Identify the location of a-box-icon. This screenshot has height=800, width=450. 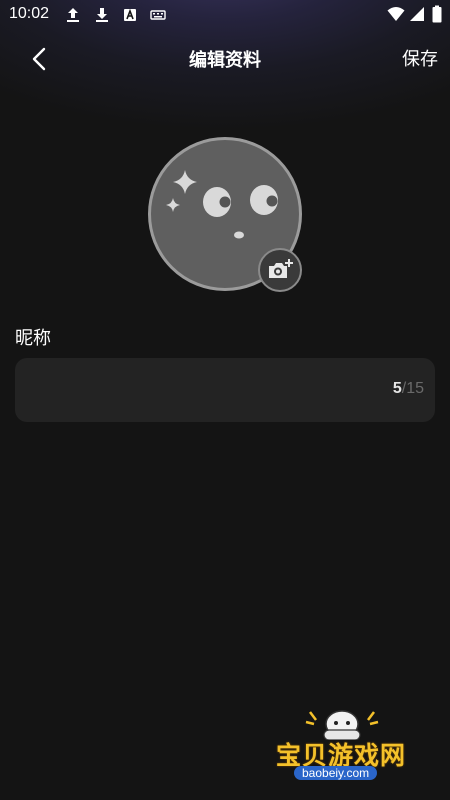
(130, 14).